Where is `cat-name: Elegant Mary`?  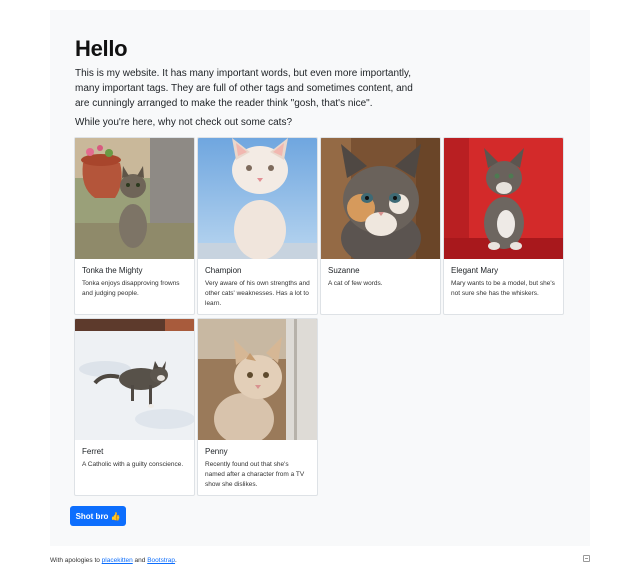 cat-name: Elegant Mary is located at coordinates (475, 270).